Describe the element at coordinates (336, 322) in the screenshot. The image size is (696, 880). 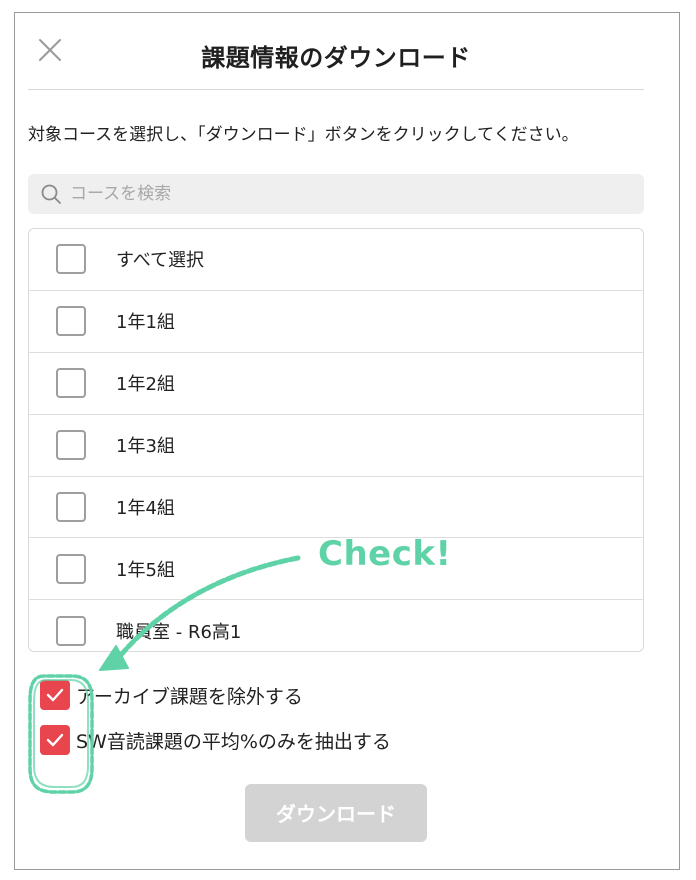
I see `list-item: 1年1組` at that location.